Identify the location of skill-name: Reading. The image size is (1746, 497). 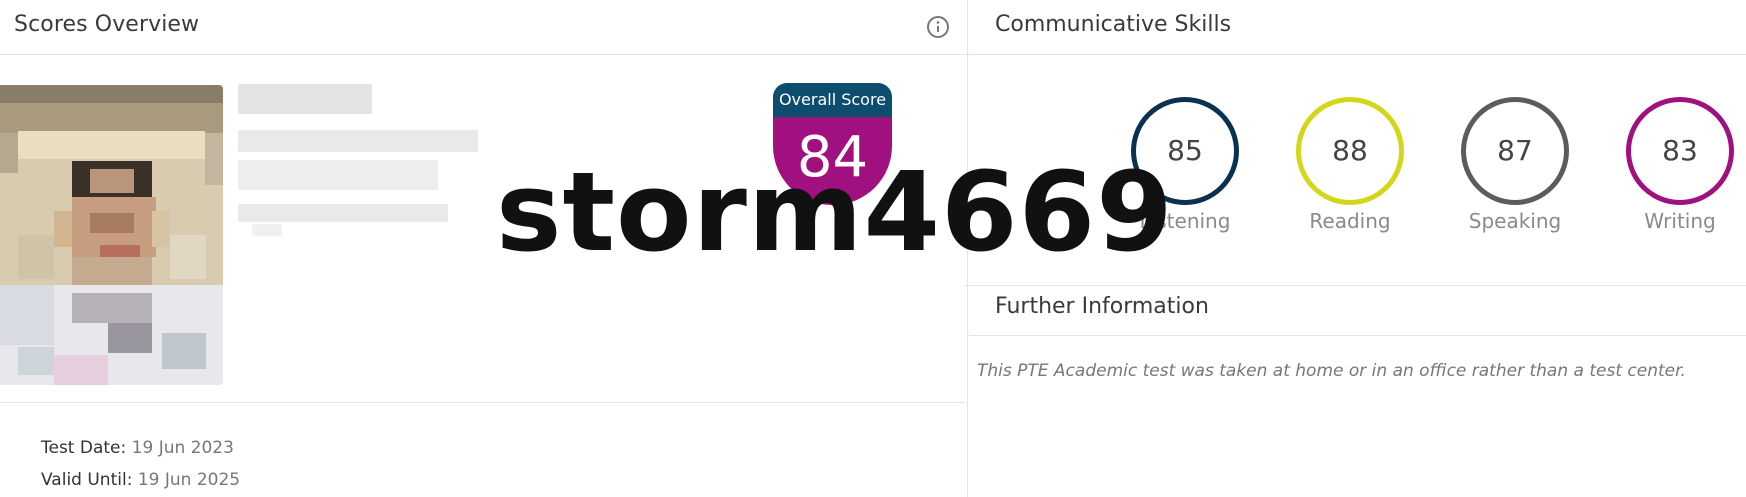
(1350, 221).